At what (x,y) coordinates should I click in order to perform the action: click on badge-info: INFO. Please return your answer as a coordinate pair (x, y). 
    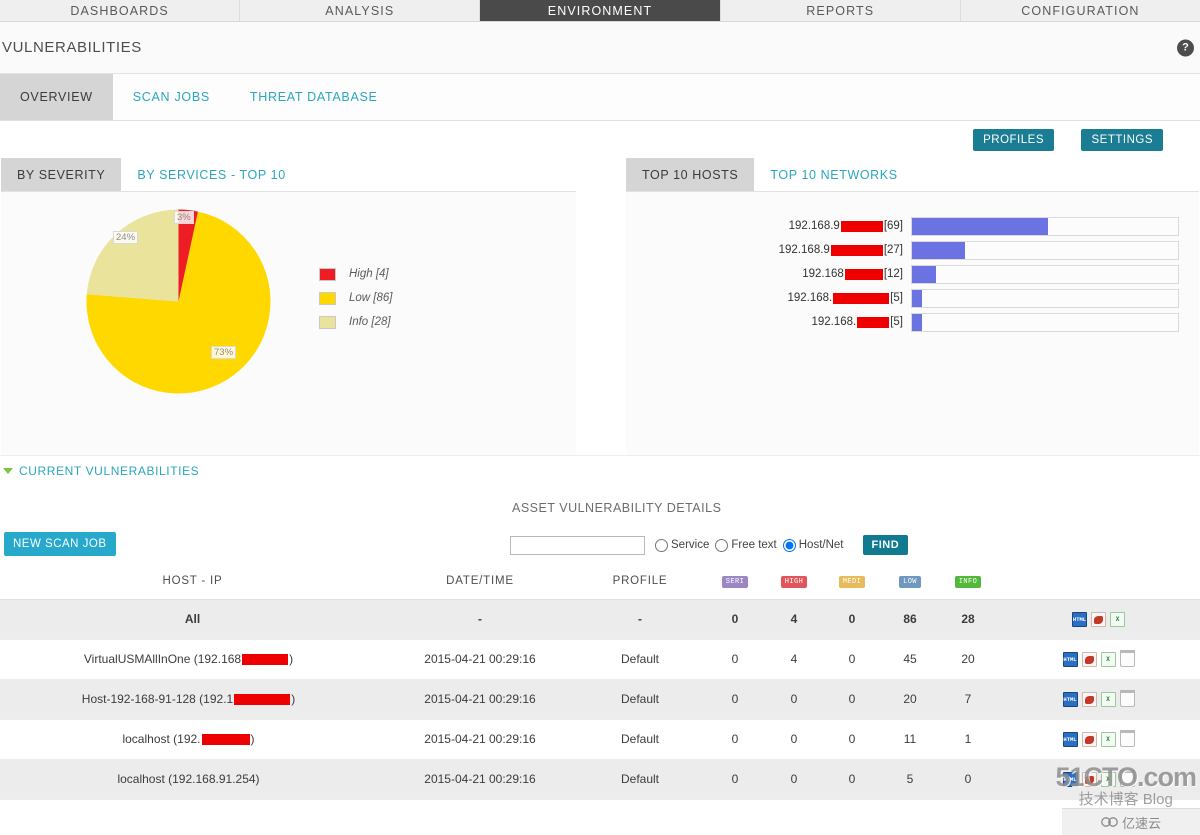
    Looking at the image, I should click on (968, 581).